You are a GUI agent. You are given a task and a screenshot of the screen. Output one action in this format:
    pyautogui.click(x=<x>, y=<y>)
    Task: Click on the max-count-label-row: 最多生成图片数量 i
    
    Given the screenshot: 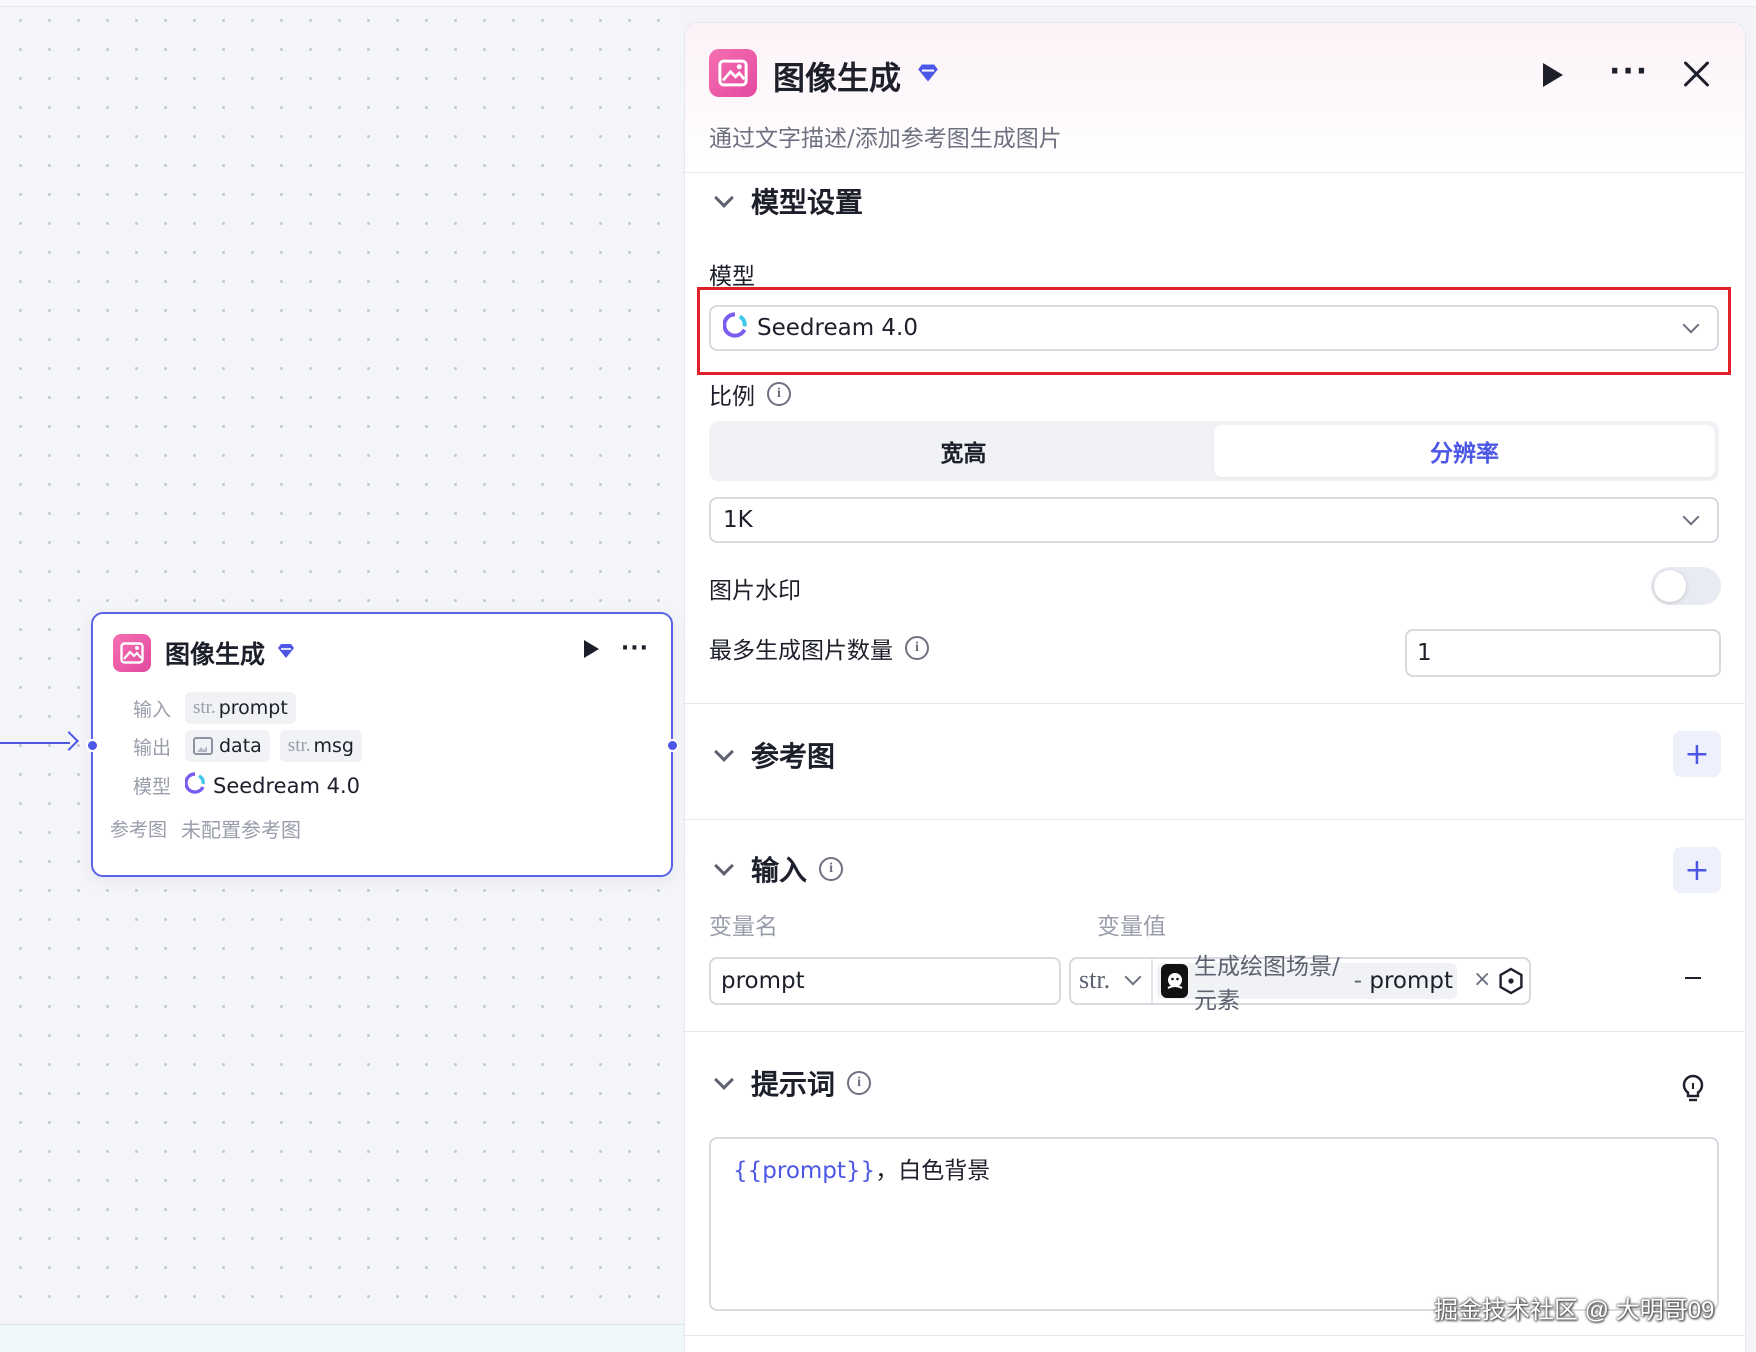 What is the action you would take?
    pyautogui.click(x=819, y=648)
    